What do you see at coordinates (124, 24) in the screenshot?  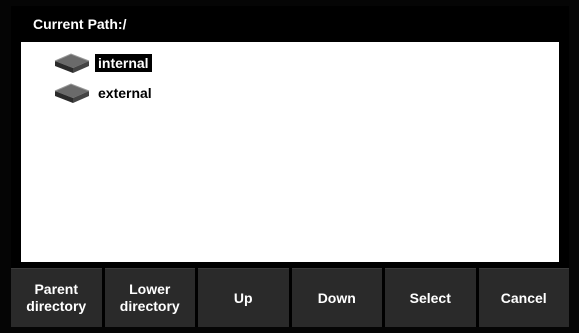 I see `path-value: /` at bounding box center [124, 24].